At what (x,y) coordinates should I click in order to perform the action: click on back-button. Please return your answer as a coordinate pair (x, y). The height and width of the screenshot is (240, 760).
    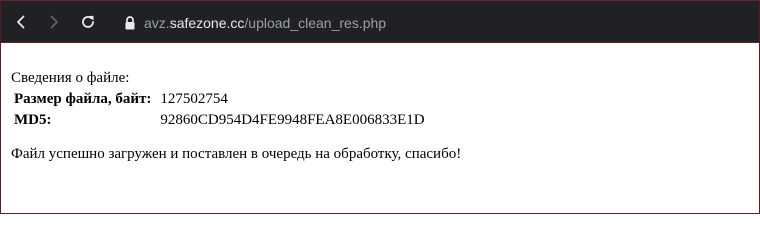
    Looking at the image, I should click on (21, 22).